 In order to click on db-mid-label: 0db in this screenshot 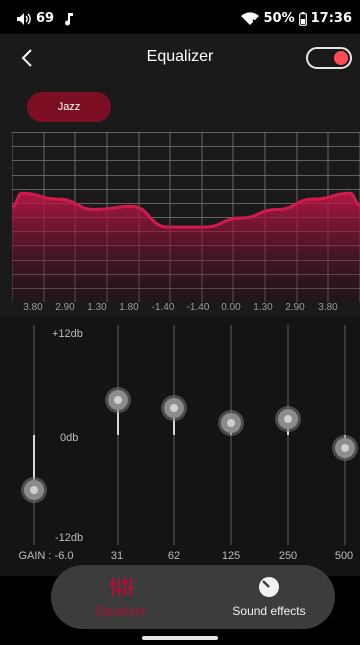, I will do `click(69, 438)`.